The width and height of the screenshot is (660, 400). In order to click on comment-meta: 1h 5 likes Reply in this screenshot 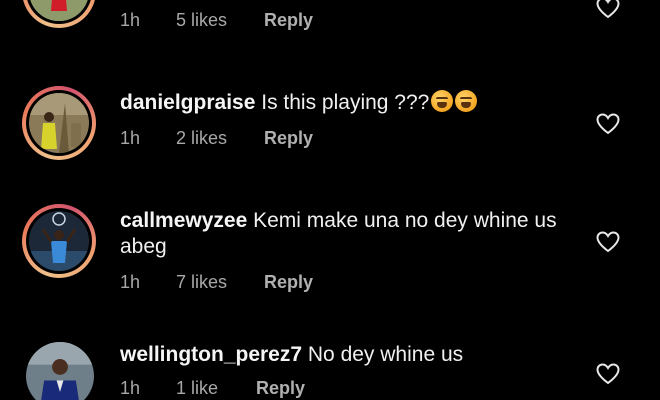, I will do `click(216, 20)`.